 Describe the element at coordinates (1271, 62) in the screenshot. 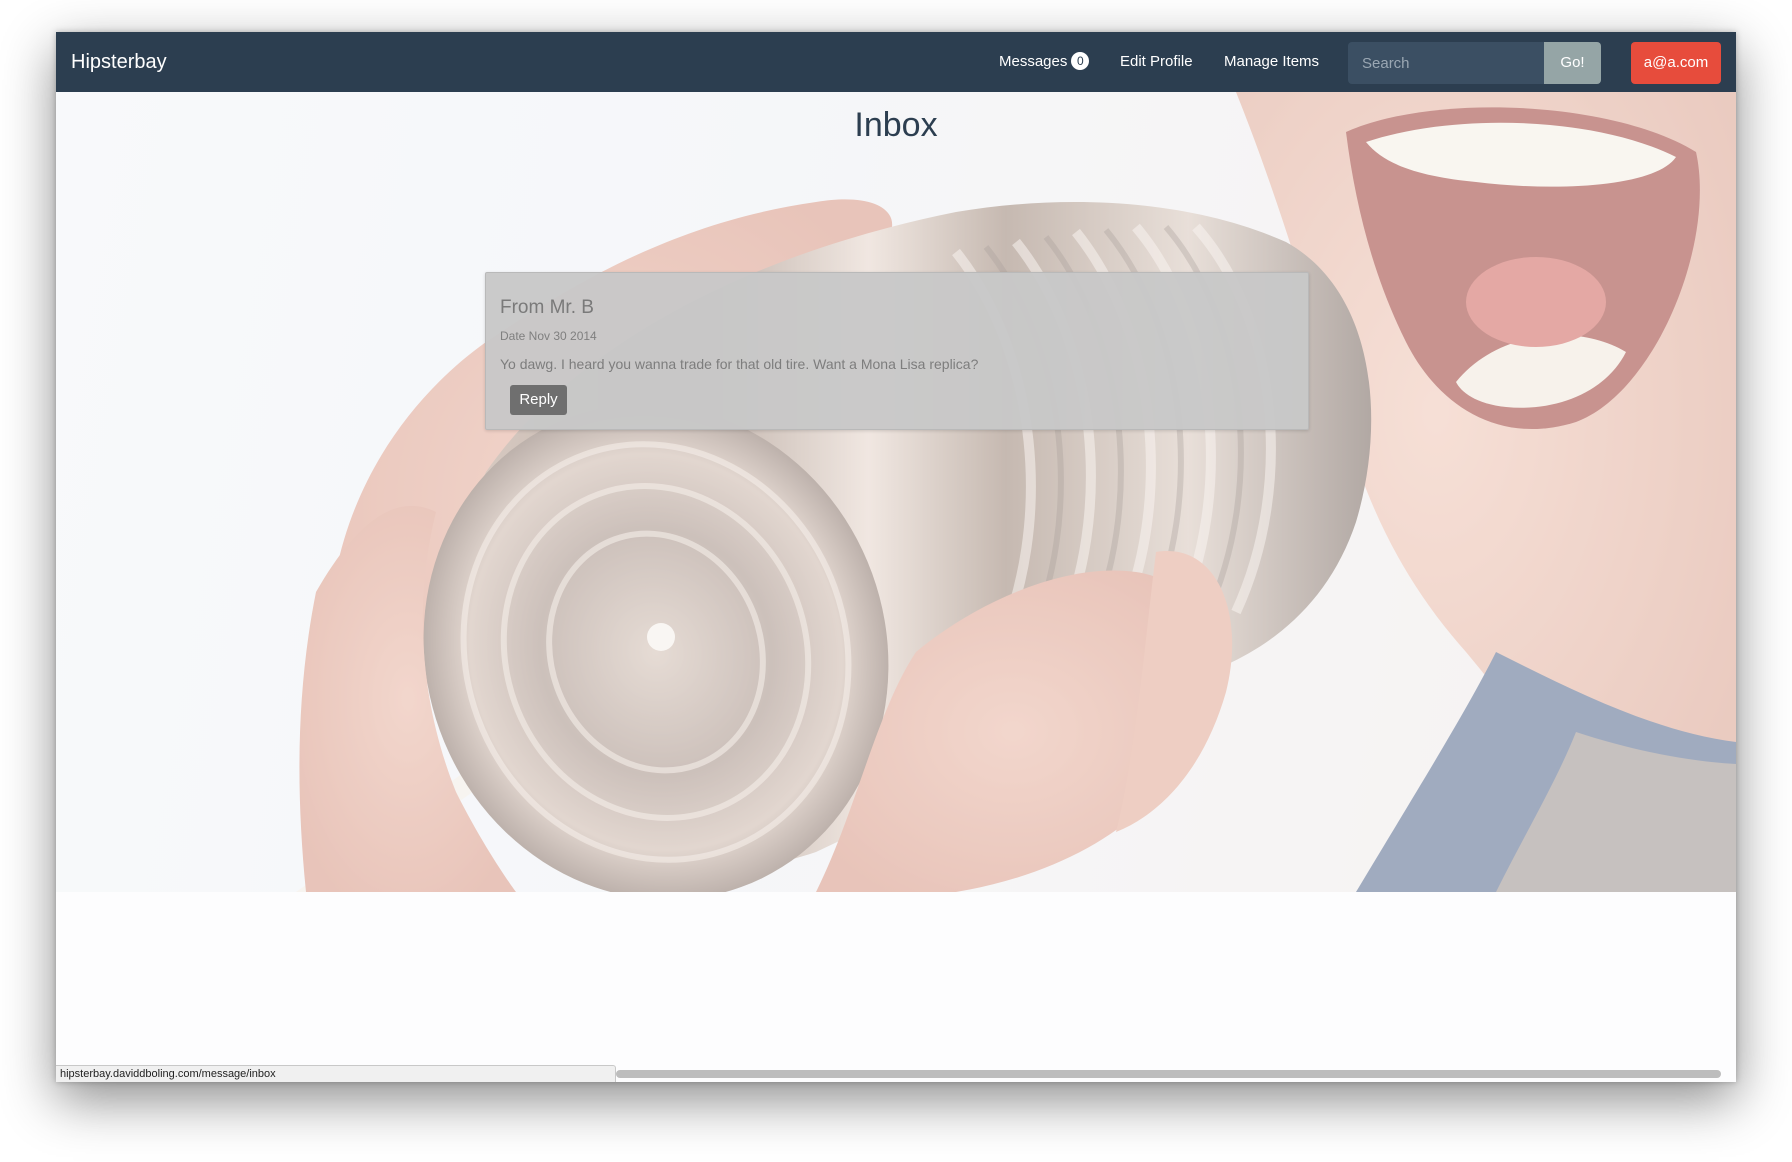

I see `nav-manage-items: Manage Items` at that location.